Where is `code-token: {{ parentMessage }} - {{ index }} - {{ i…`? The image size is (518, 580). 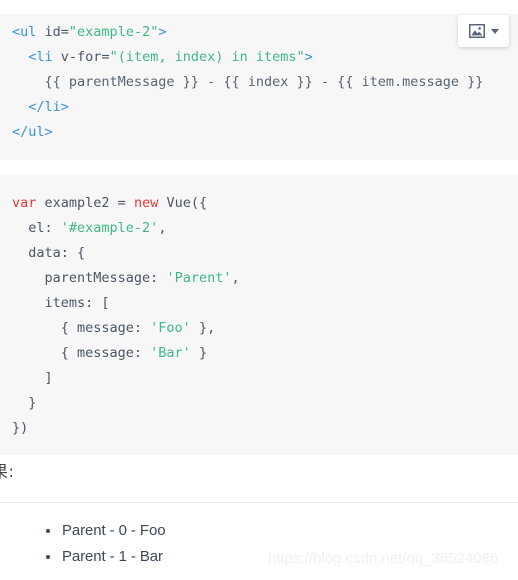 code-token: {{ parentMessage }} - {{ index }} - {{ i… is located at coordinates (248, 81).